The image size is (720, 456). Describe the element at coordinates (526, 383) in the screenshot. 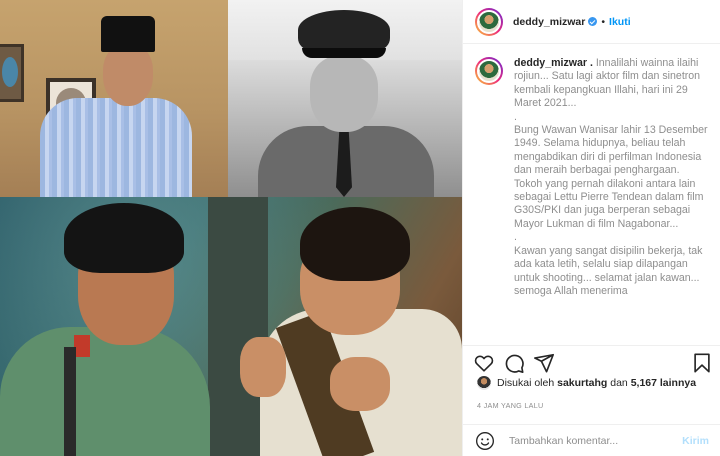

I see `likes-prefix: Disukai oleh` at that location.